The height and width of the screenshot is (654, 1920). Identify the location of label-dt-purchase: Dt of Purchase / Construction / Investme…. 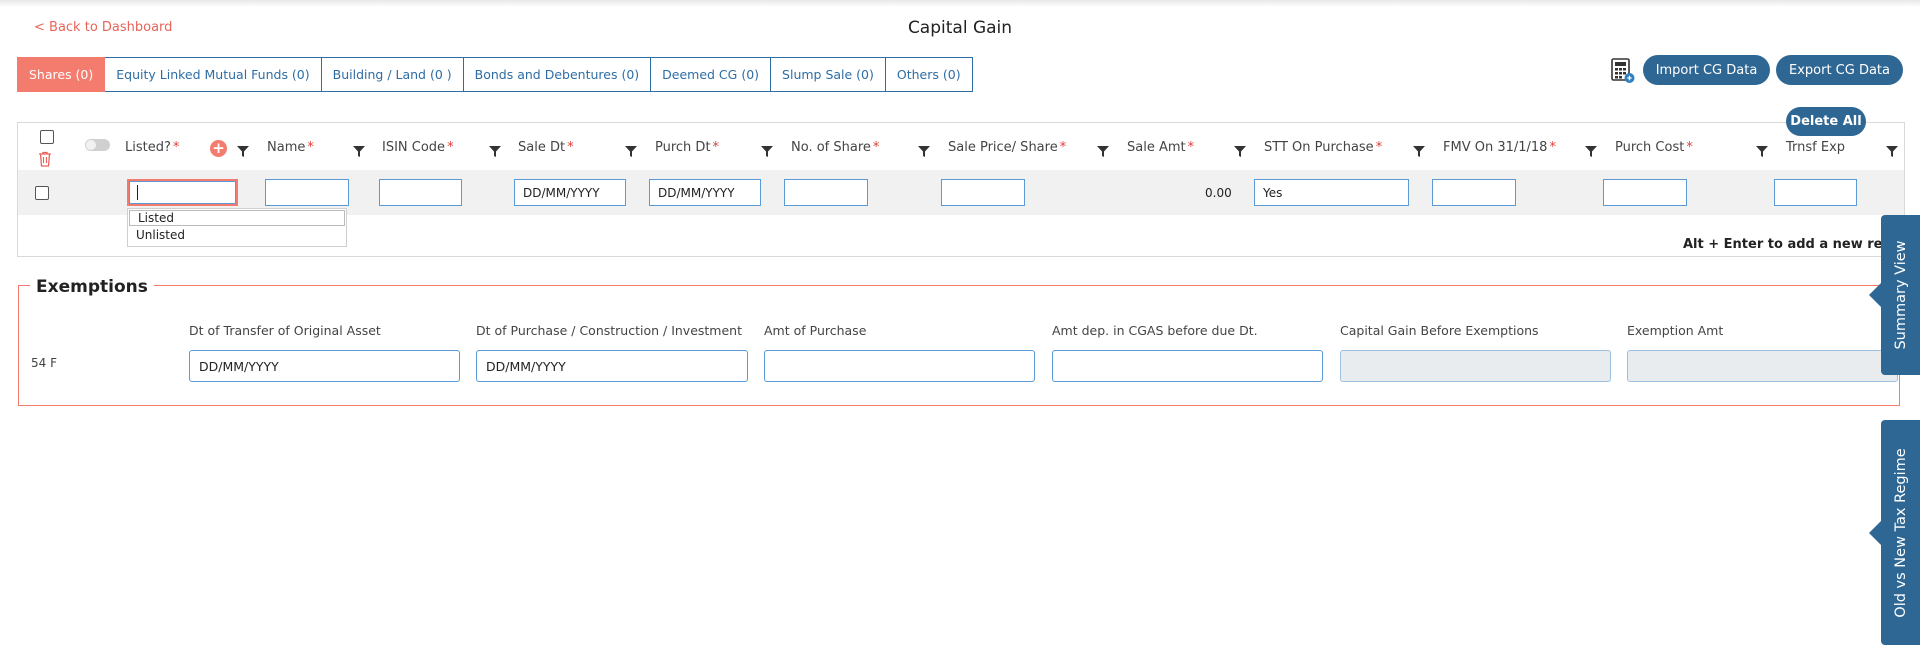
(609, 330).